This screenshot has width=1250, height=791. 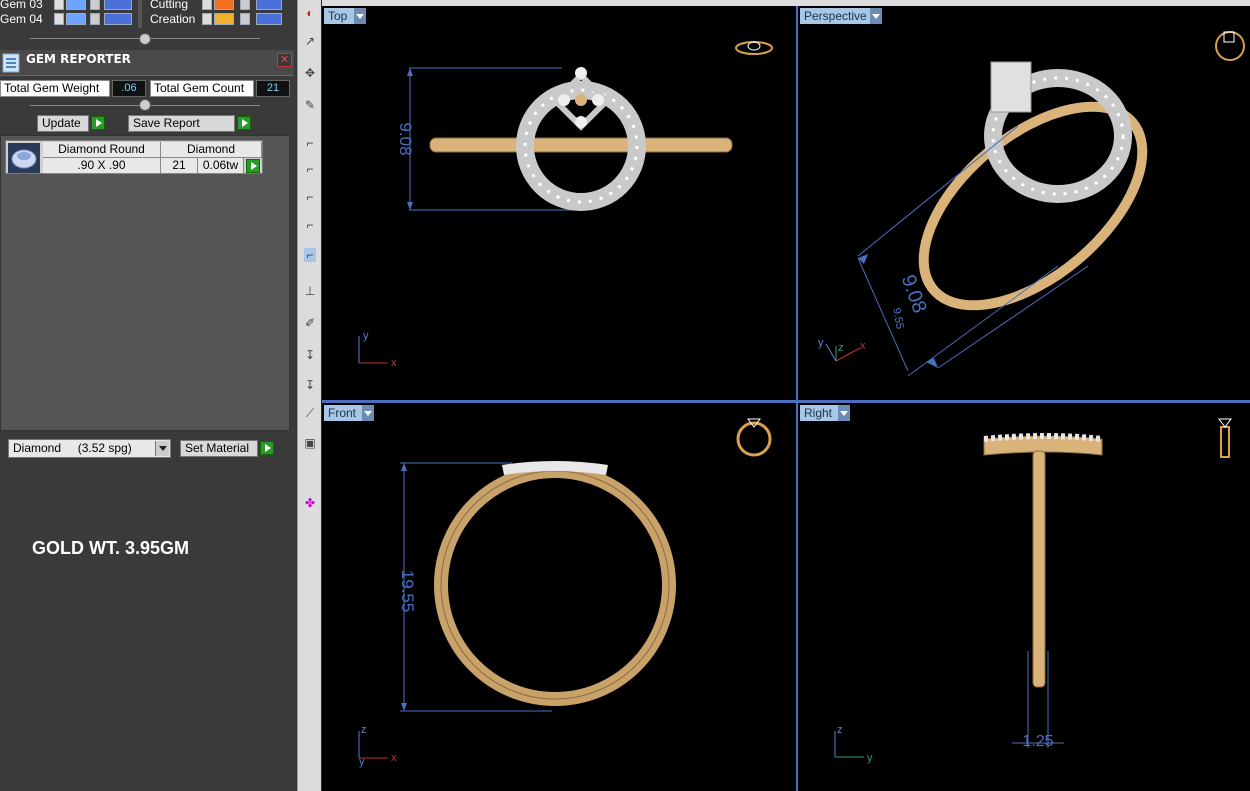 I want to click on layers-icon: ▣, so click(x=310, y=443).